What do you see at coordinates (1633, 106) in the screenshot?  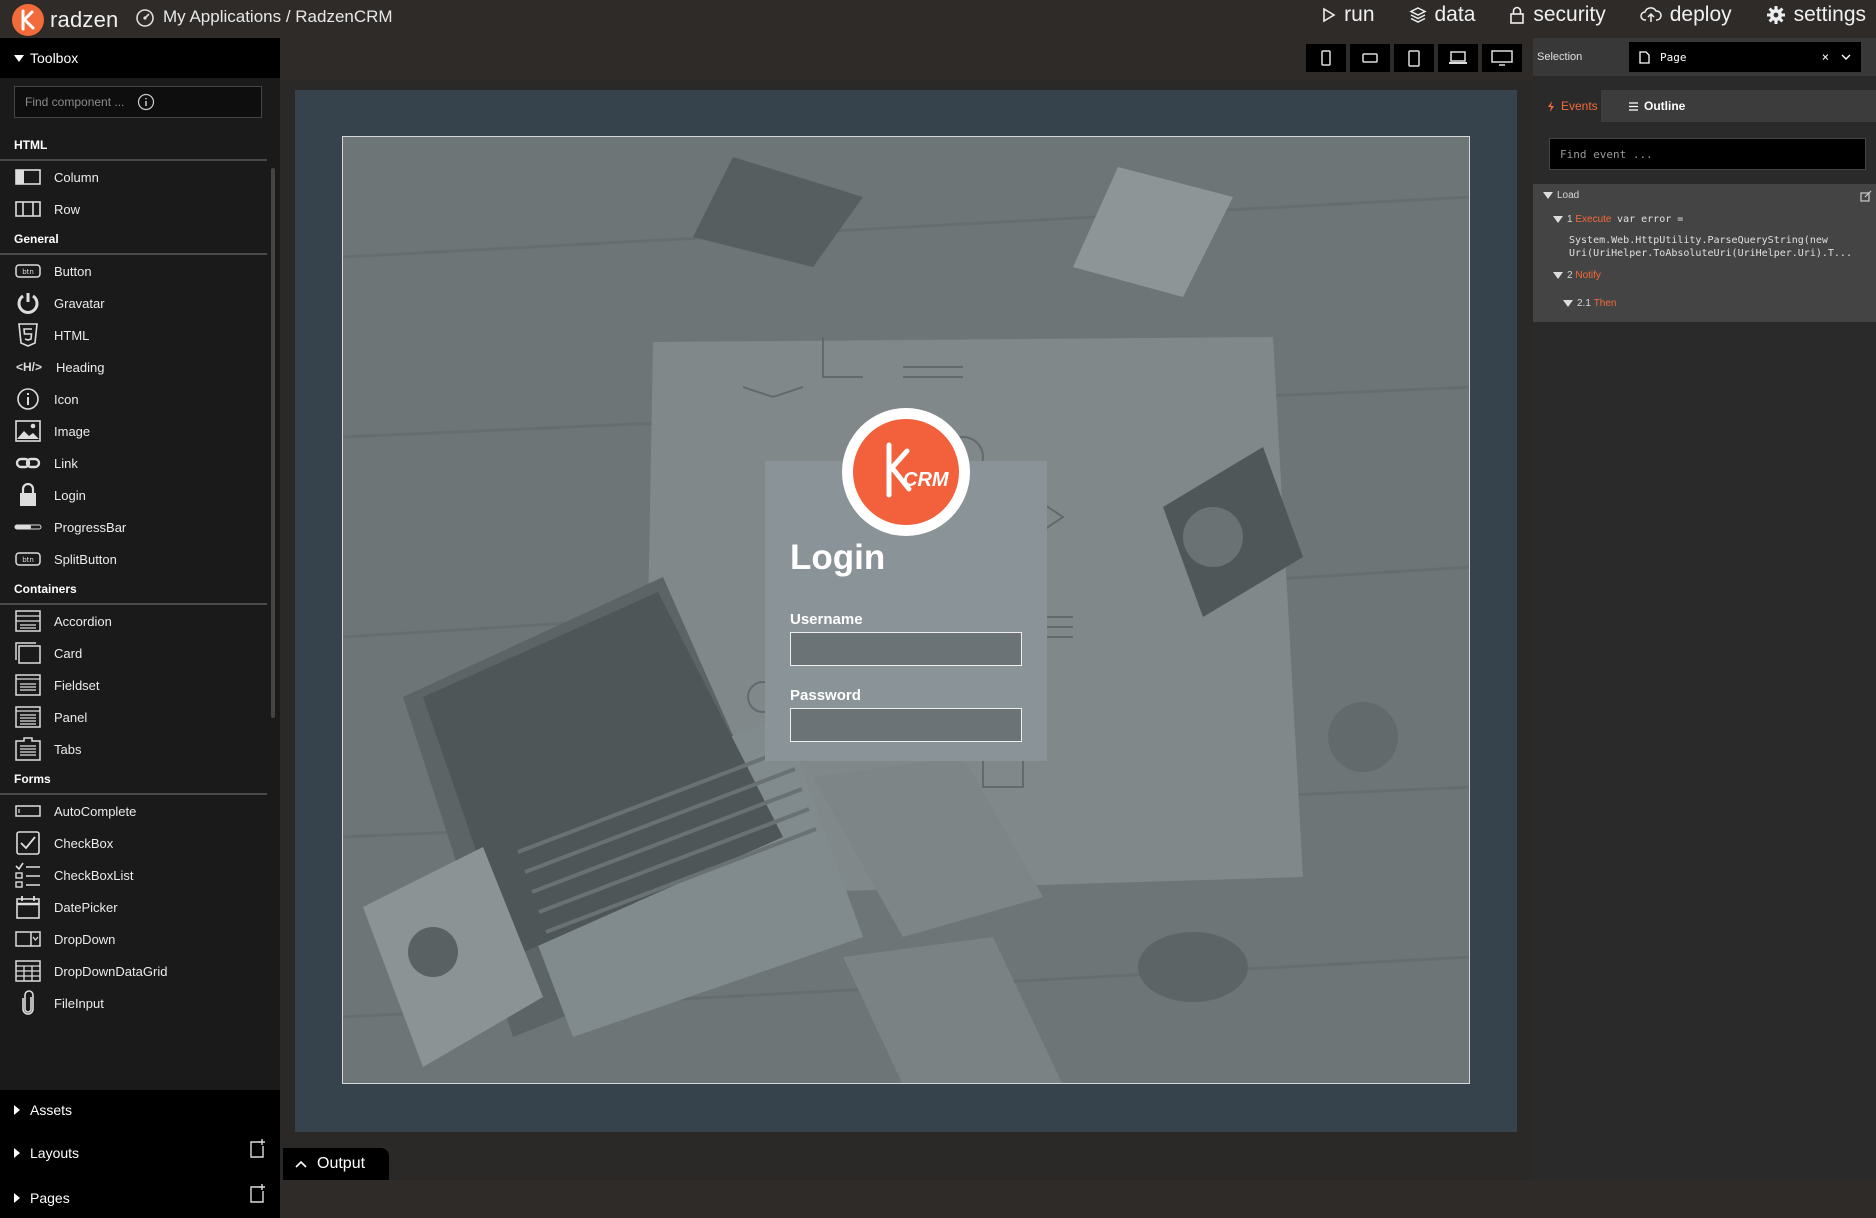 I see `list-icon` at bounding box center [1633, 106].